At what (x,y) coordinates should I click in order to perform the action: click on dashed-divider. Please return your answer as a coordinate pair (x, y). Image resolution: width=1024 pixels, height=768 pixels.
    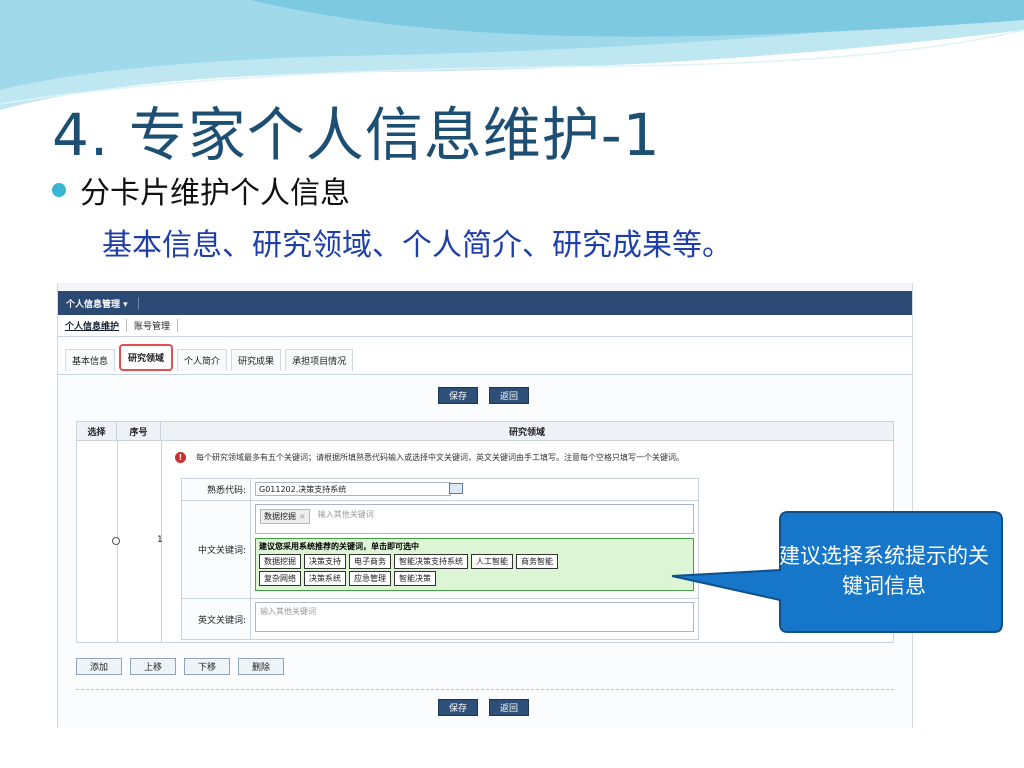
    Looking at the image, I should click on (485, 689).